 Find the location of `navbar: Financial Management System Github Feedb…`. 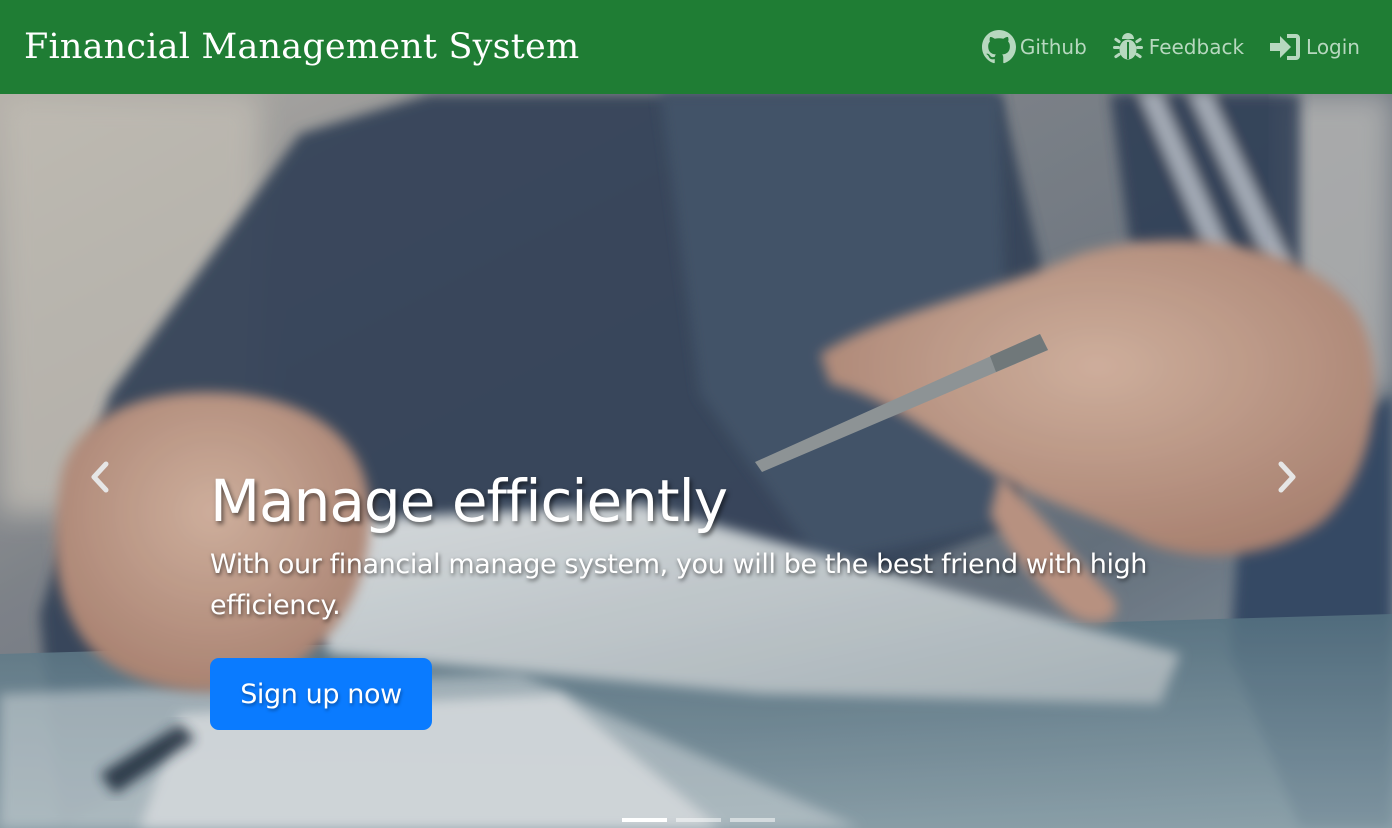

navbar: Financial Management System Github Feedb… is located at coordinates (696, 47).